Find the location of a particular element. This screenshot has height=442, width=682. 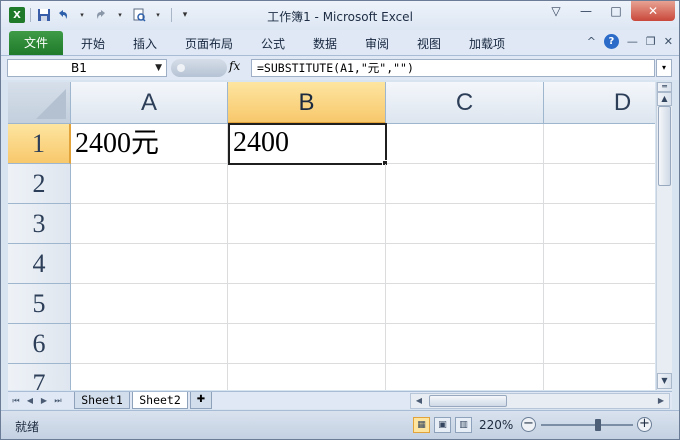

workbook-restore-icon: ❐ is located at coordinates (651, 41).